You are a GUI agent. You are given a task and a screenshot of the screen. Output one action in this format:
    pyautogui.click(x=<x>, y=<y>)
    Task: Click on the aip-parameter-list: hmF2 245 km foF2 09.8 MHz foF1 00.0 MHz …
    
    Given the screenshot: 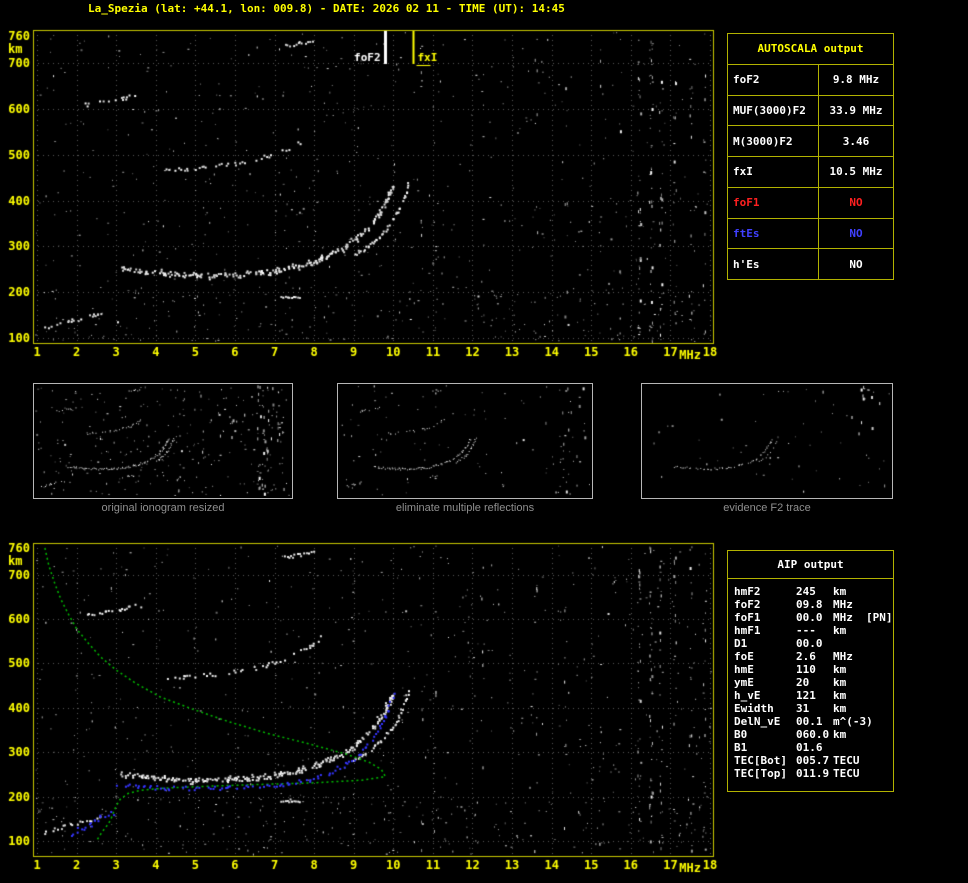 What is the action you would take?
    pyautogui.click(x=810, y=679)
    